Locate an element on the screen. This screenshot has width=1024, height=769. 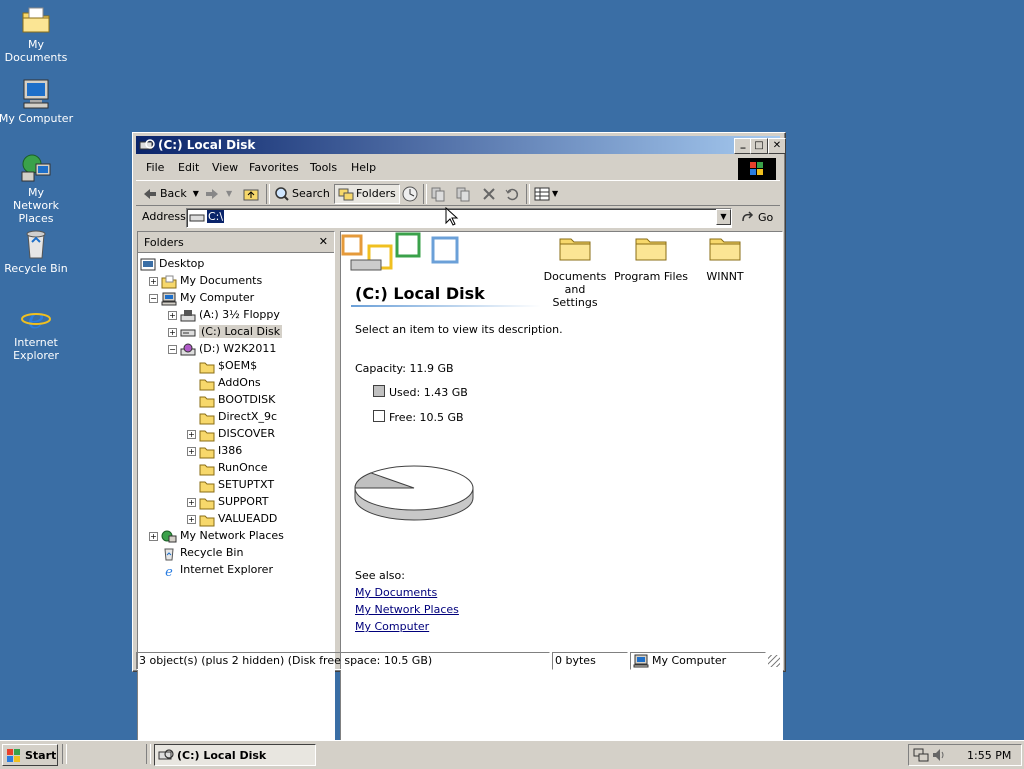
tree-item: AddOns is located at coordinates (230, 382).